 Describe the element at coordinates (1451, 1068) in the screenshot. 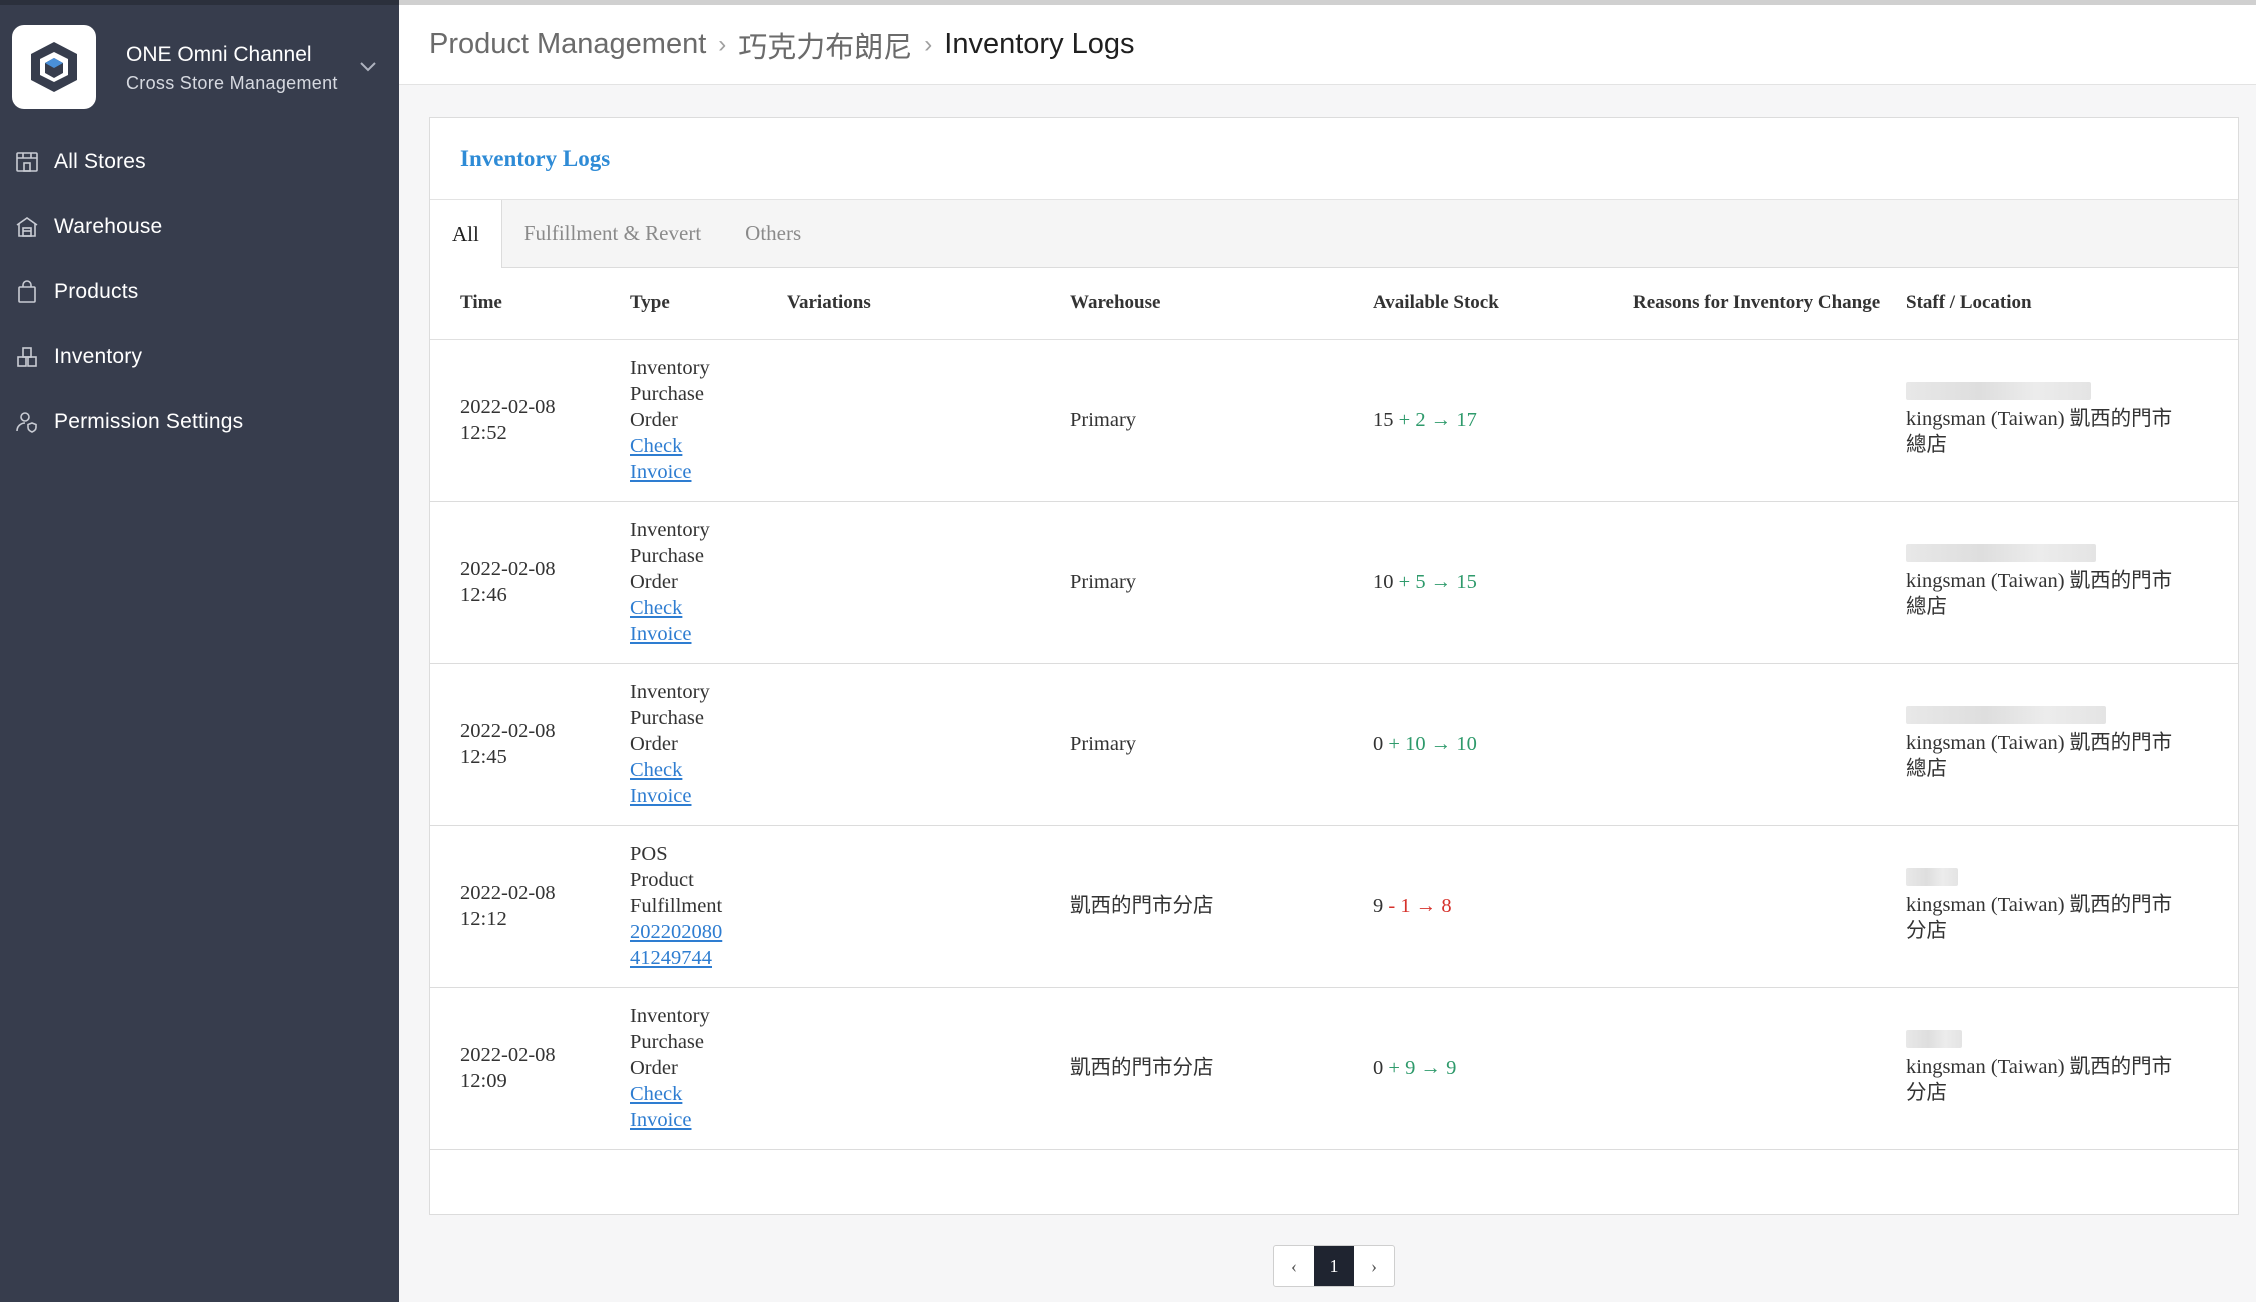

I see `stock-to: 9` at that location.